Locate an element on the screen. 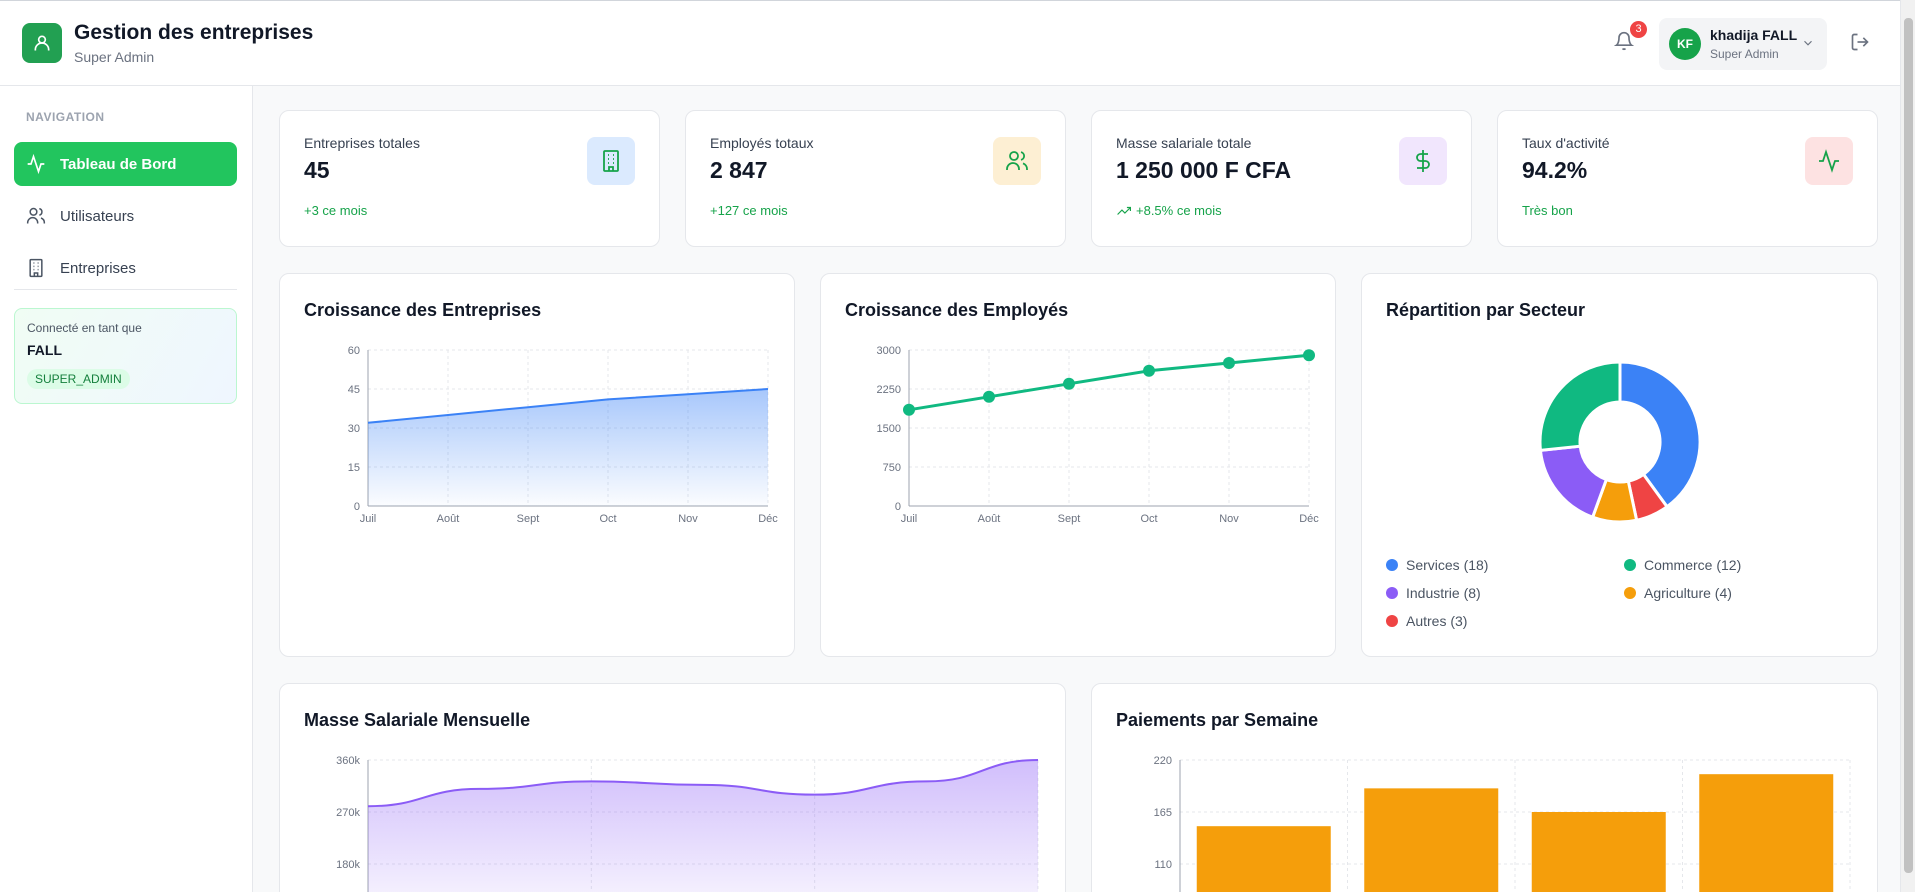  notification-badge: 3 is located at coordinates (1638, 29).